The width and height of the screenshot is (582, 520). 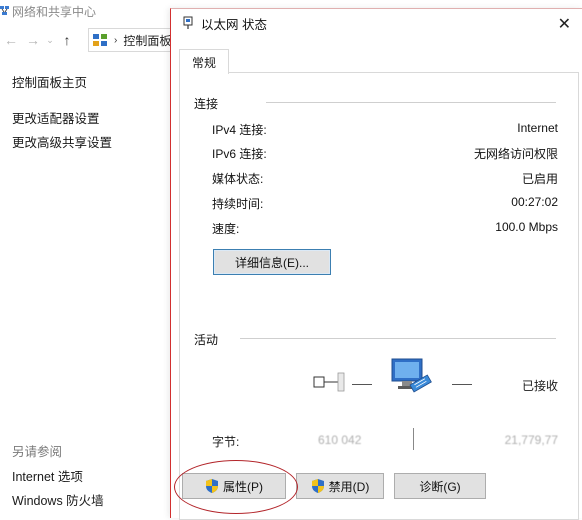 What do you see at coordinates (37, 452) in the screenshot?
I see `see-also-label: 另请参阅` at bounding box center [37, 452].